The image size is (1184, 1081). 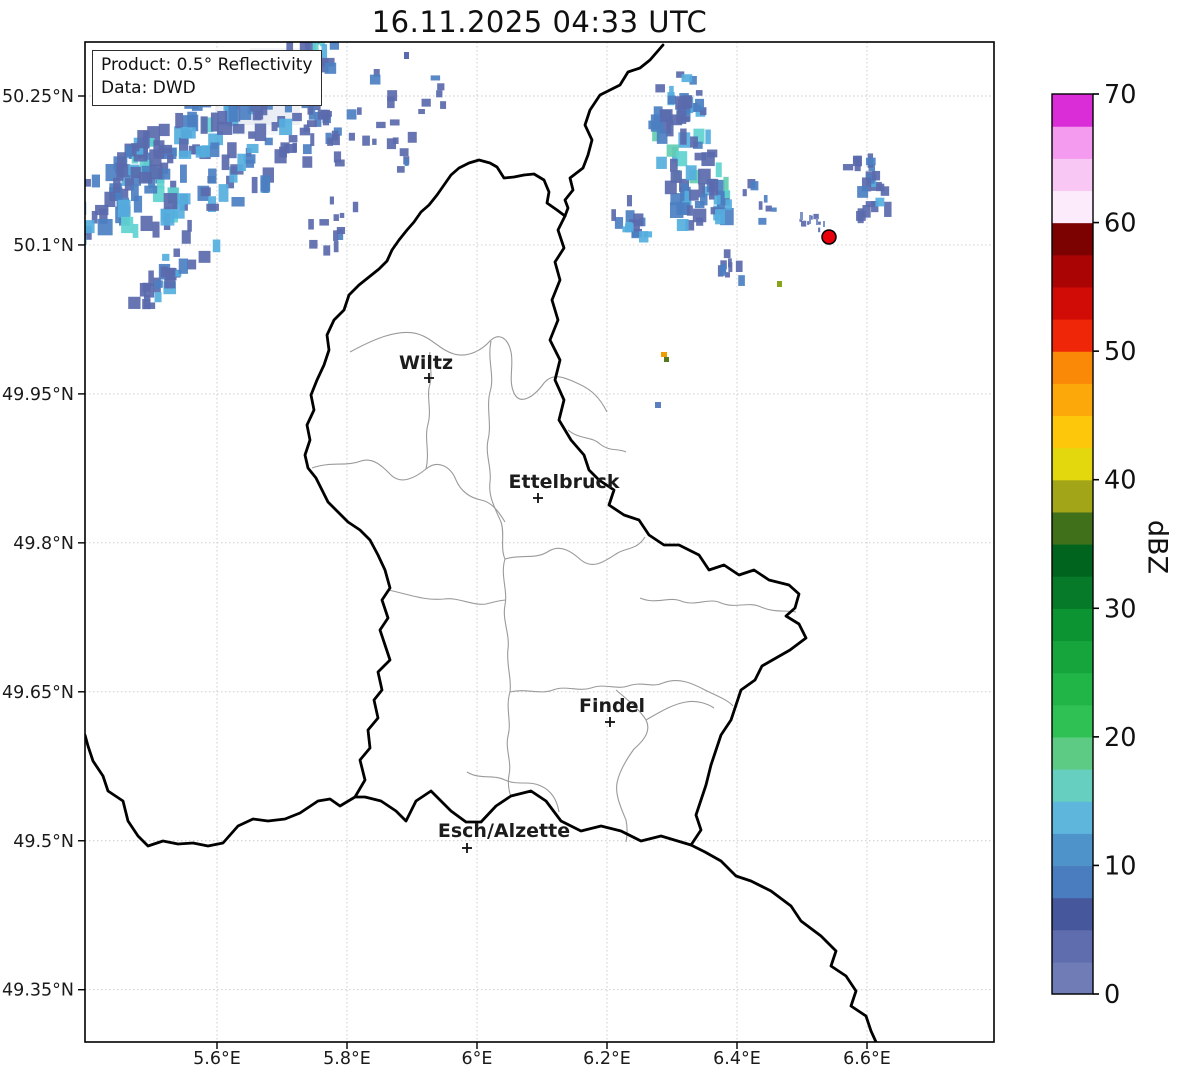 I want to click on radar-station-marker, so click(x=829, y=237).